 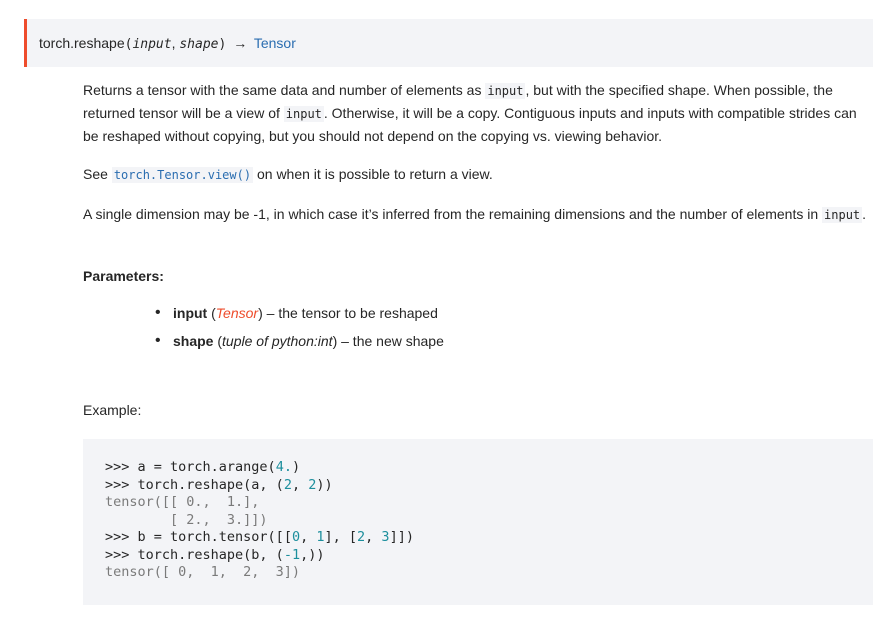 I want to click on function-name: torch.reshape, so click(x=82, y=43).